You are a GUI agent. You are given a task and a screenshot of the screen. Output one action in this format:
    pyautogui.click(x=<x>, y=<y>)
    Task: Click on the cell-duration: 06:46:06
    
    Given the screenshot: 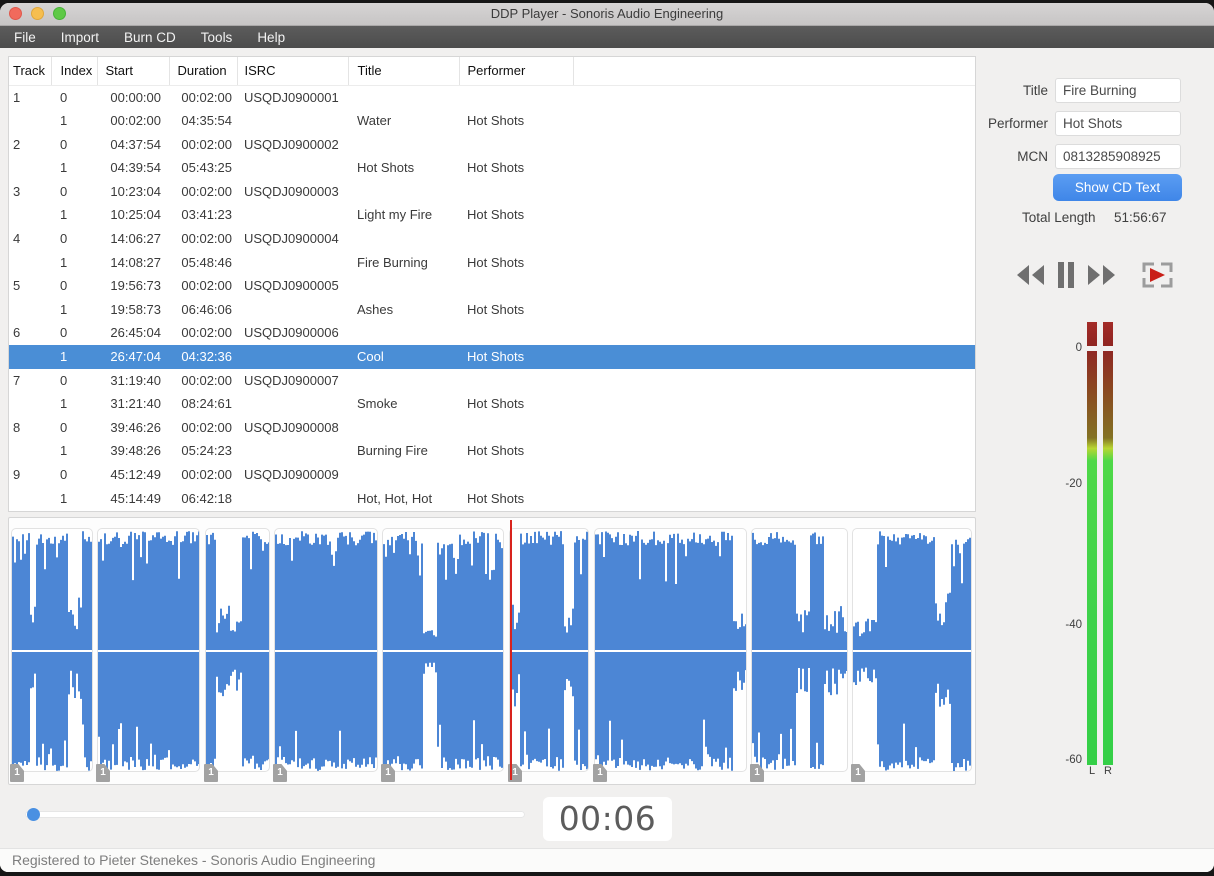 What is the action you would take?
    pyautogui.click(x=206, y=309)
    